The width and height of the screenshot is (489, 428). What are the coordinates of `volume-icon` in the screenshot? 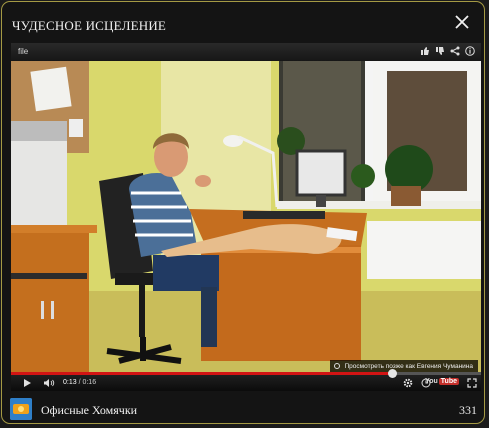 It's located at (49, 383).